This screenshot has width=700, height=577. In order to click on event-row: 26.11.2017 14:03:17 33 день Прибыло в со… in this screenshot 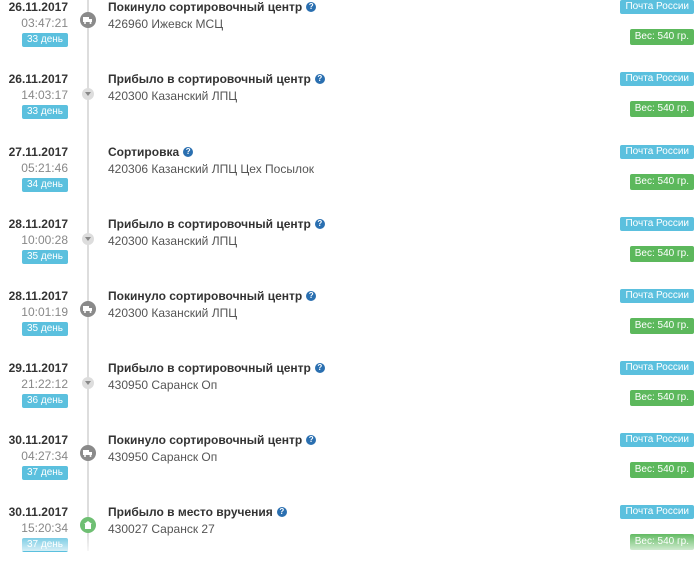, I will do `click(350, 108)`.